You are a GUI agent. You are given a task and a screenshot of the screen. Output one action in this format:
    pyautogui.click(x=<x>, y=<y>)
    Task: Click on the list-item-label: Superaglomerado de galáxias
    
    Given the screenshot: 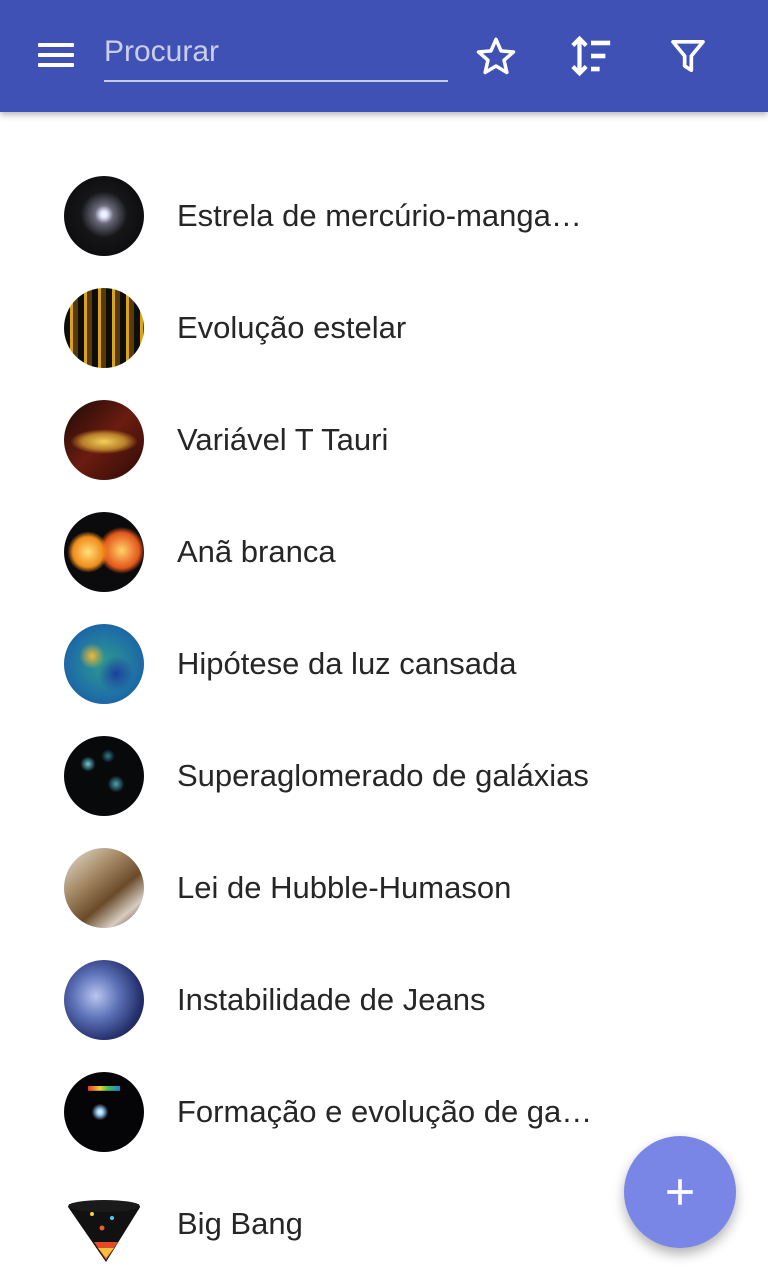 What is the action you would take?
    pyautogui.click(x=383, y=775)
    